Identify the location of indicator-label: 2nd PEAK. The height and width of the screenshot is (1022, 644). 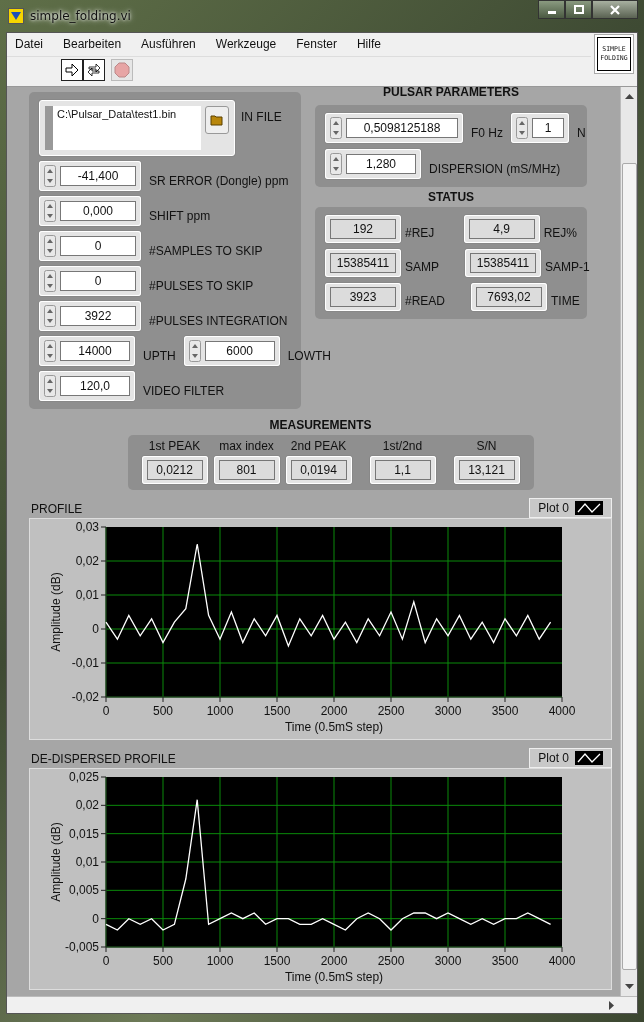
(318, 446).